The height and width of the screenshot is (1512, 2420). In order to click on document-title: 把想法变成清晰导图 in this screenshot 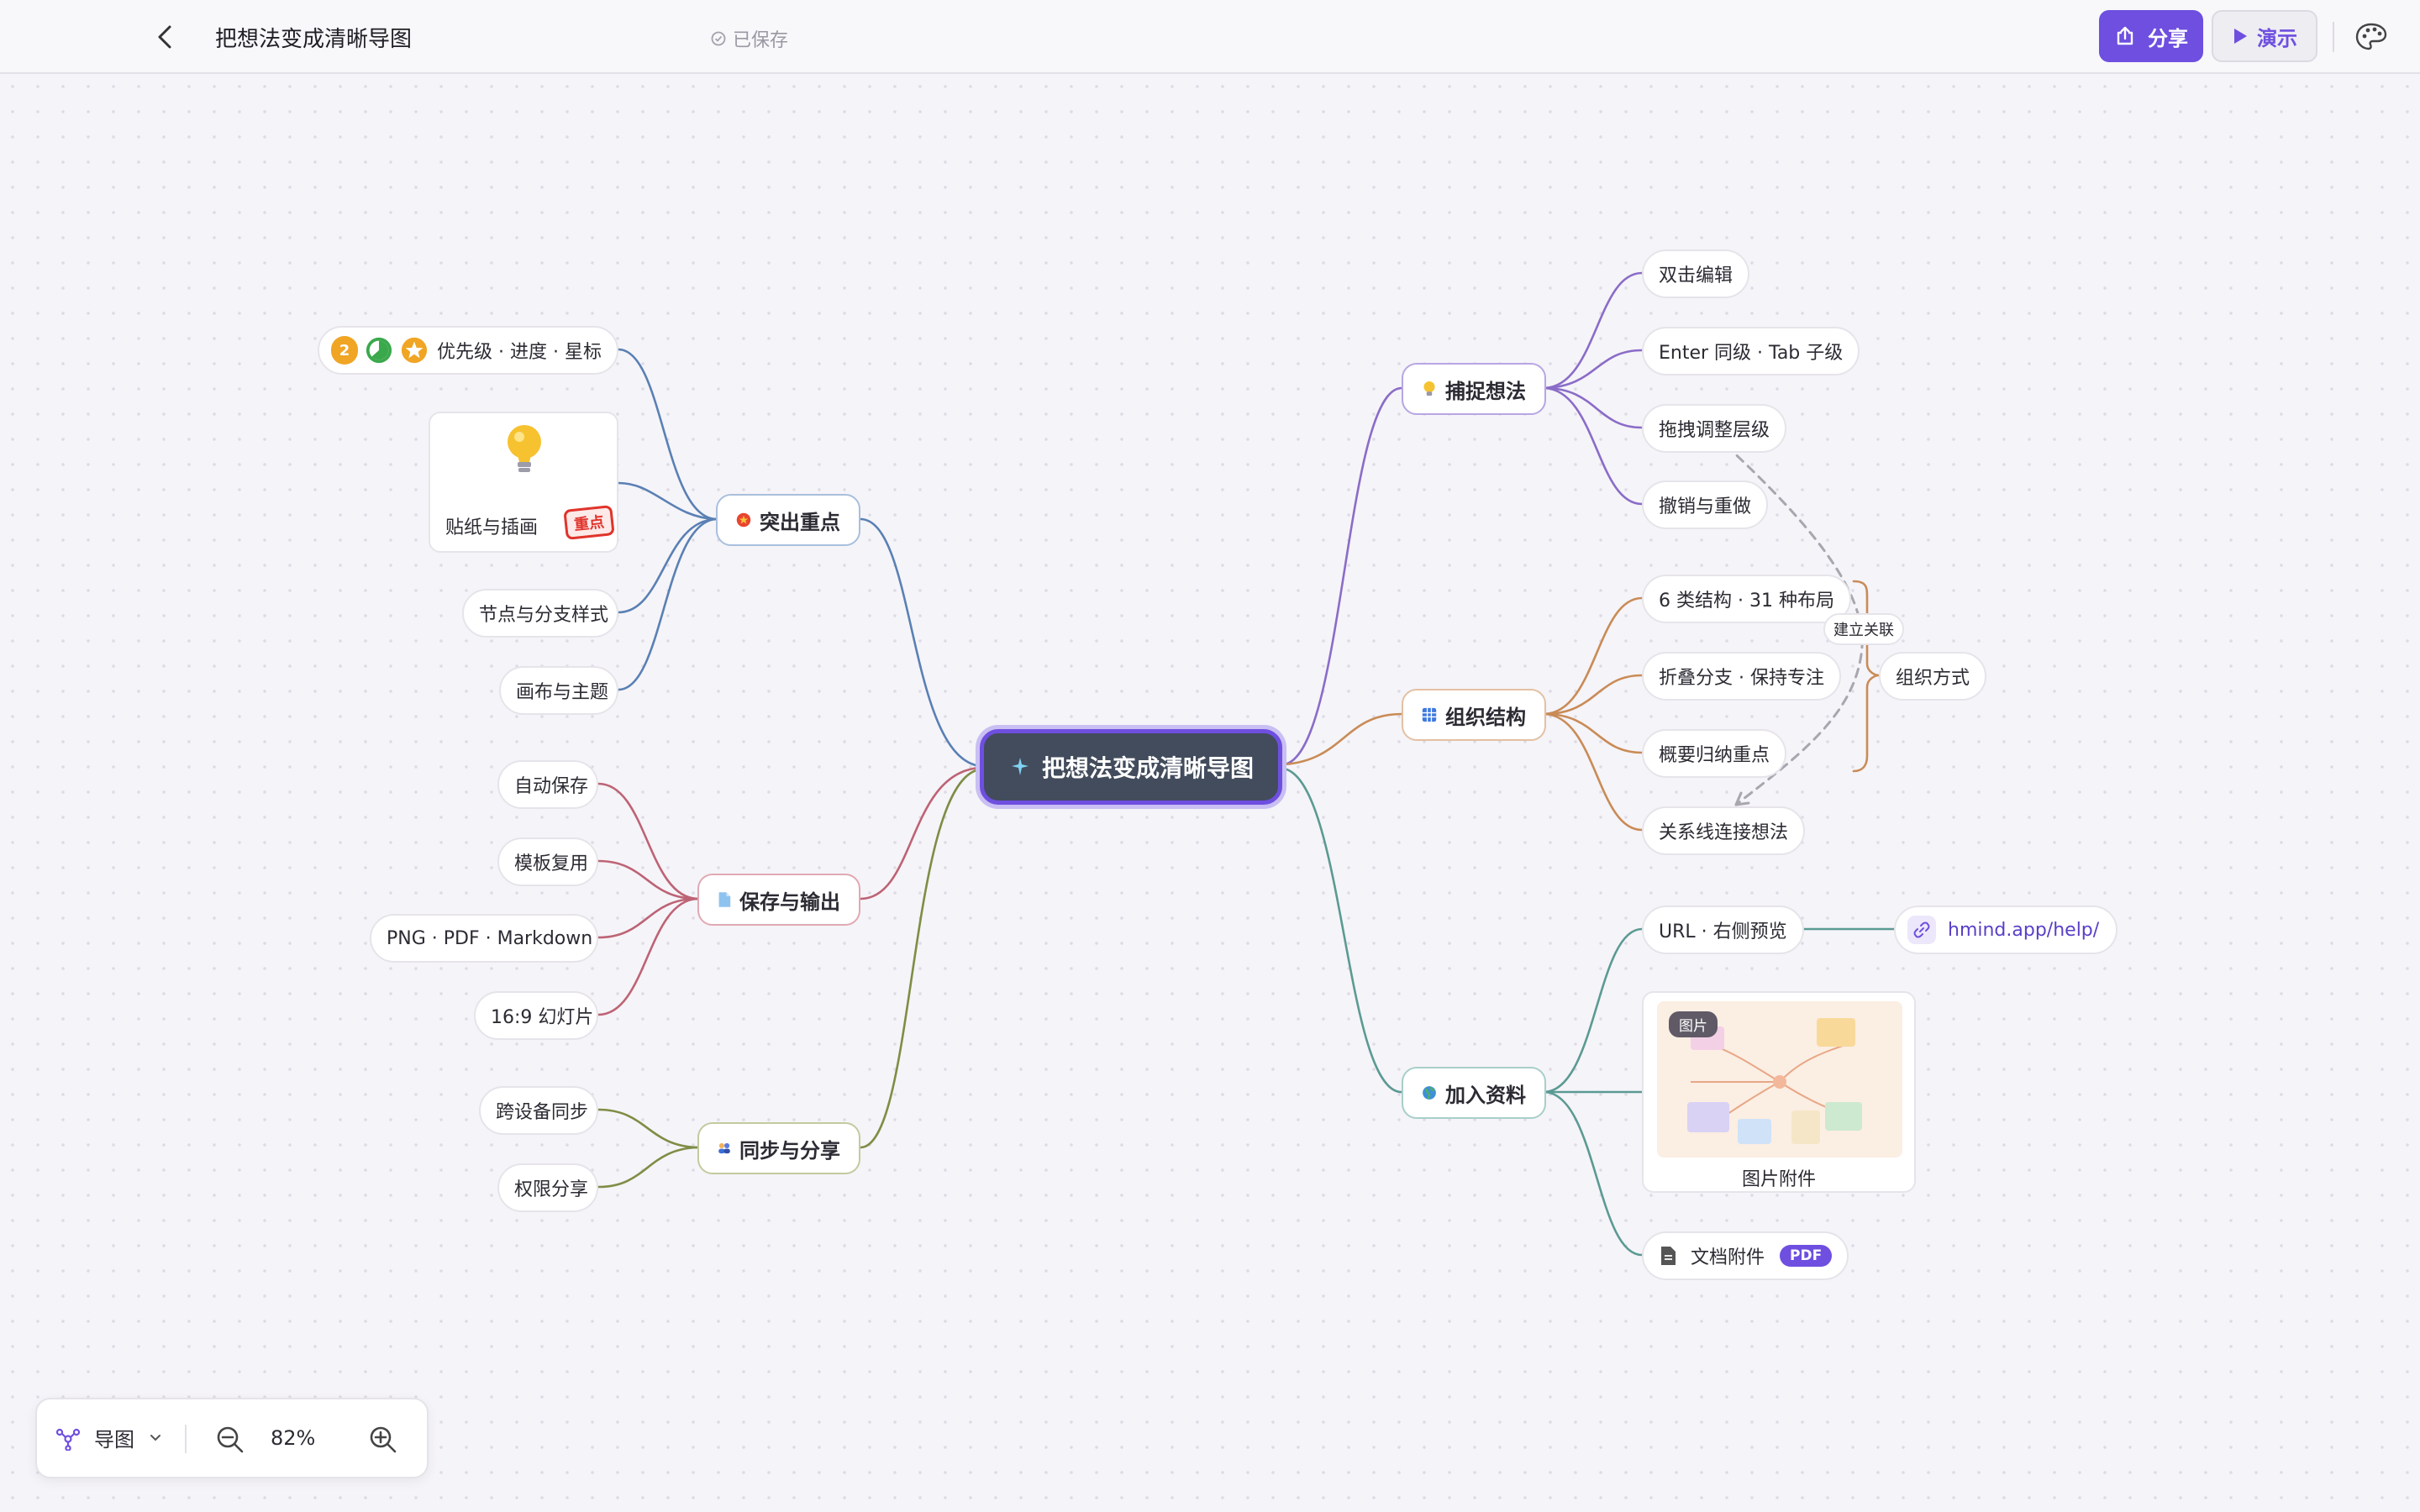, I will do `click(314, 37)`.